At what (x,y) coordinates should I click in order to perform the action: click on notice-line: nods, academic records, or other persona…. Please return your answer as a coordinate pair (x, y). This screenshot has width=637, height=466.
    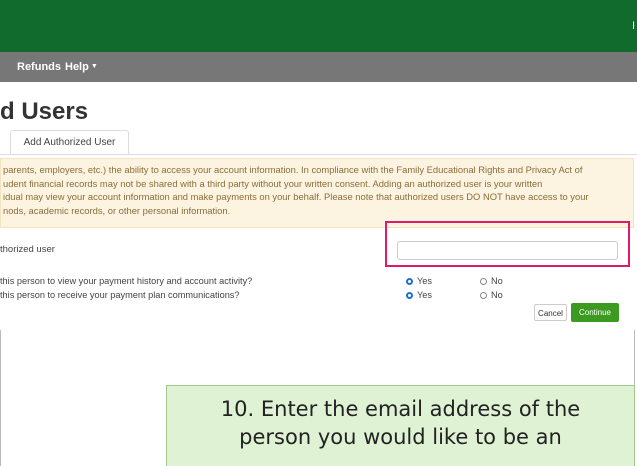
    Looking at the image, I should click on (117, 210).